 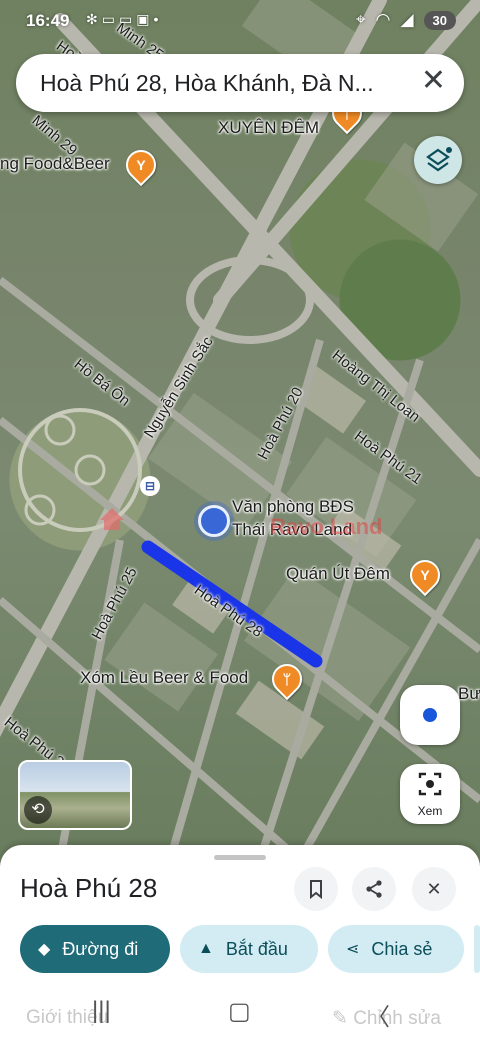 I want to click on poi-label: Xóm Lều Beer & Food, so click(x=164, y=678).